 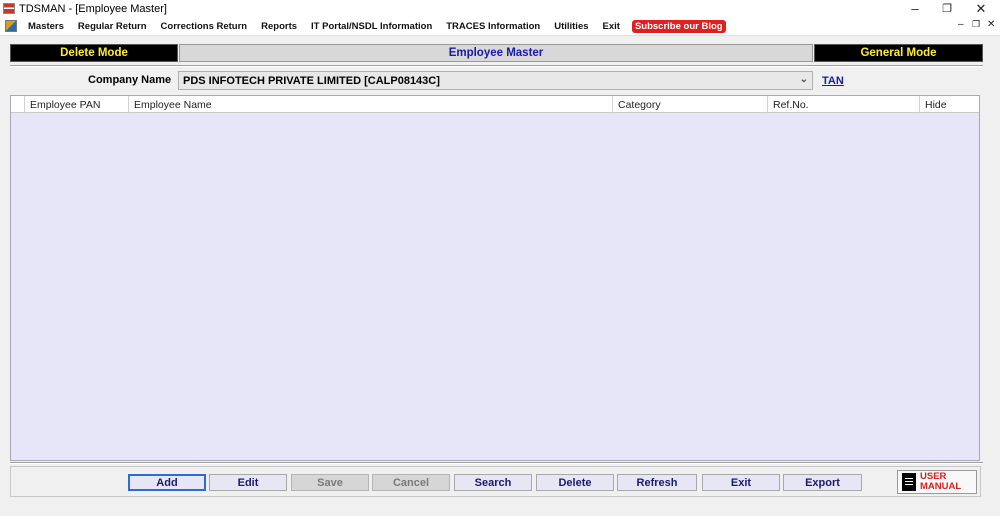 I want to click on menu-exit: Exit, so click(x=611, y=26).